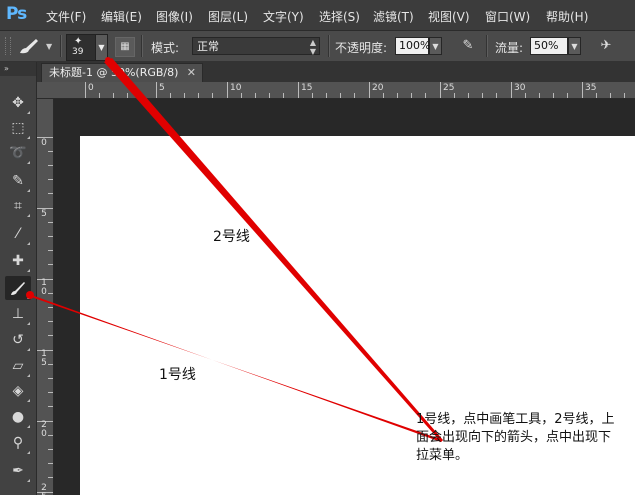 The width and height of the screenshot is (635, 495). Describe the element at coordinates (208, 46) in the screenshot. I see `mode-value: 正常` at that location.